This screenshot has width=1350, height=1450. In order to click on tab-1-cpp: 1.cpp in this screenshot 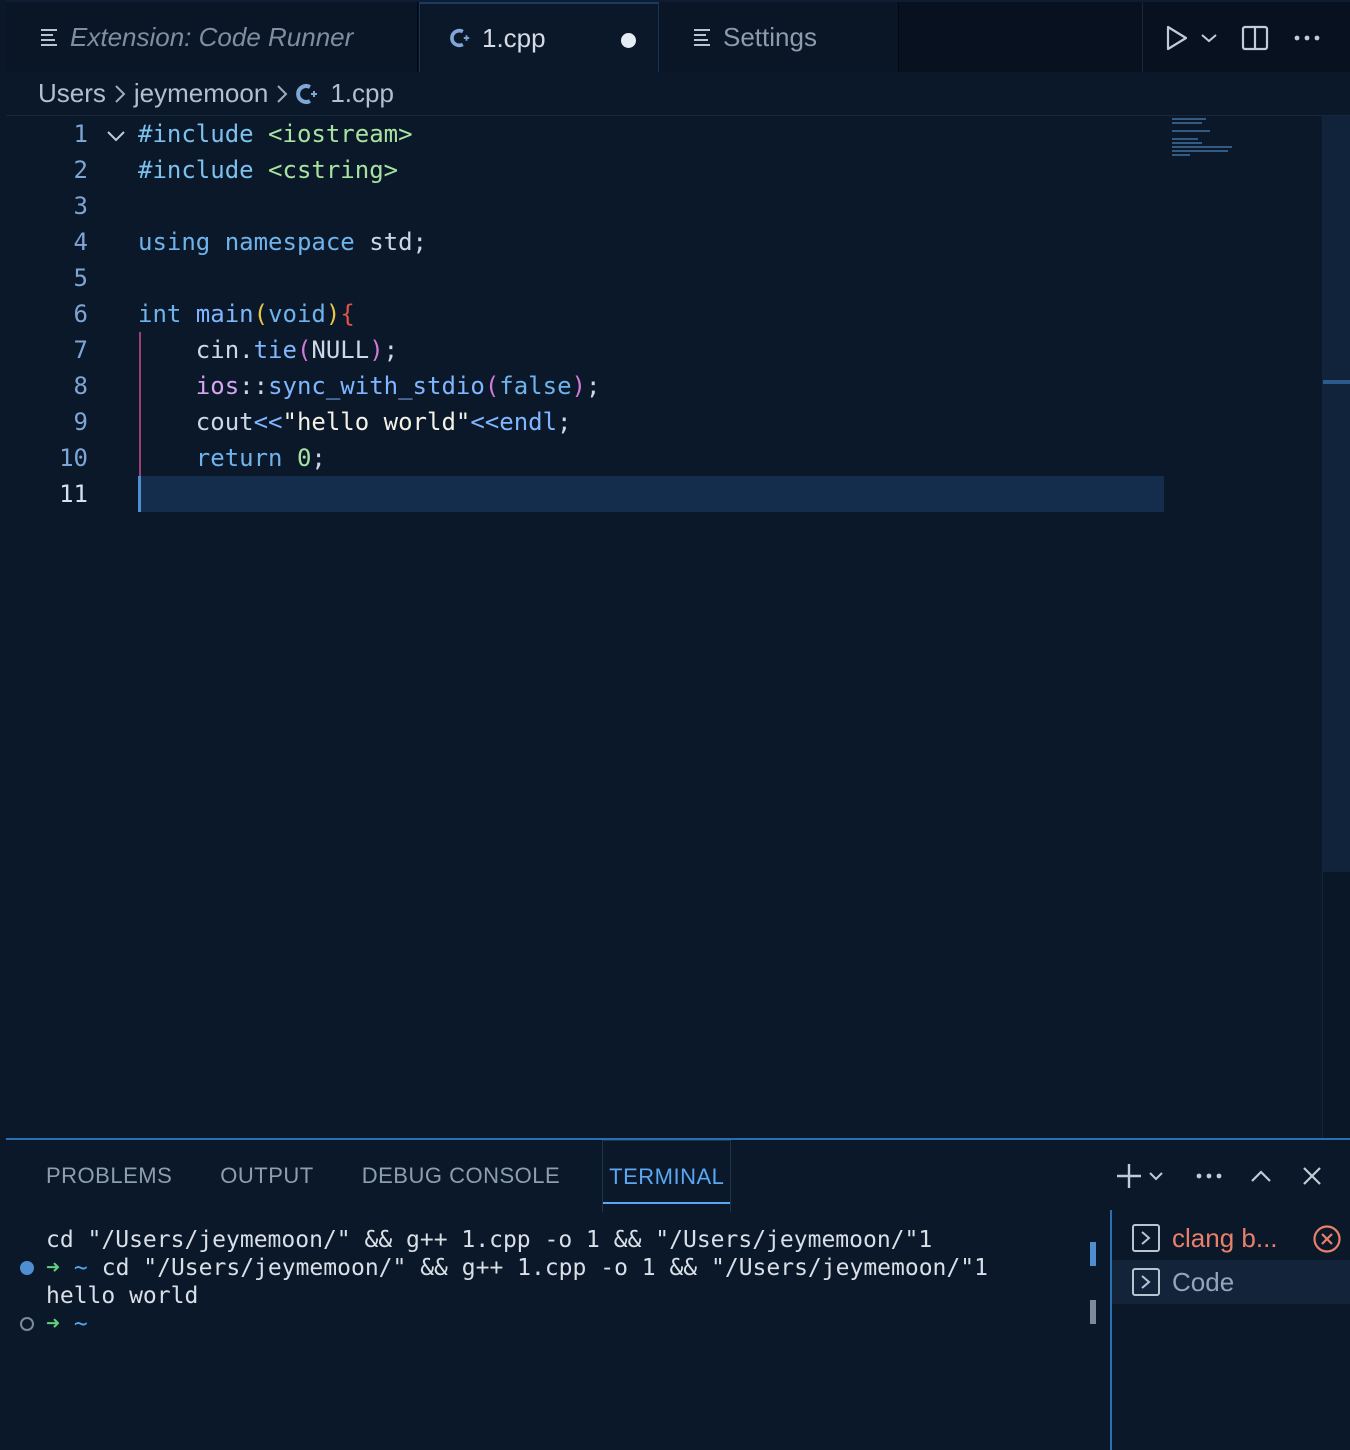, I will do `click(539, 37)`.